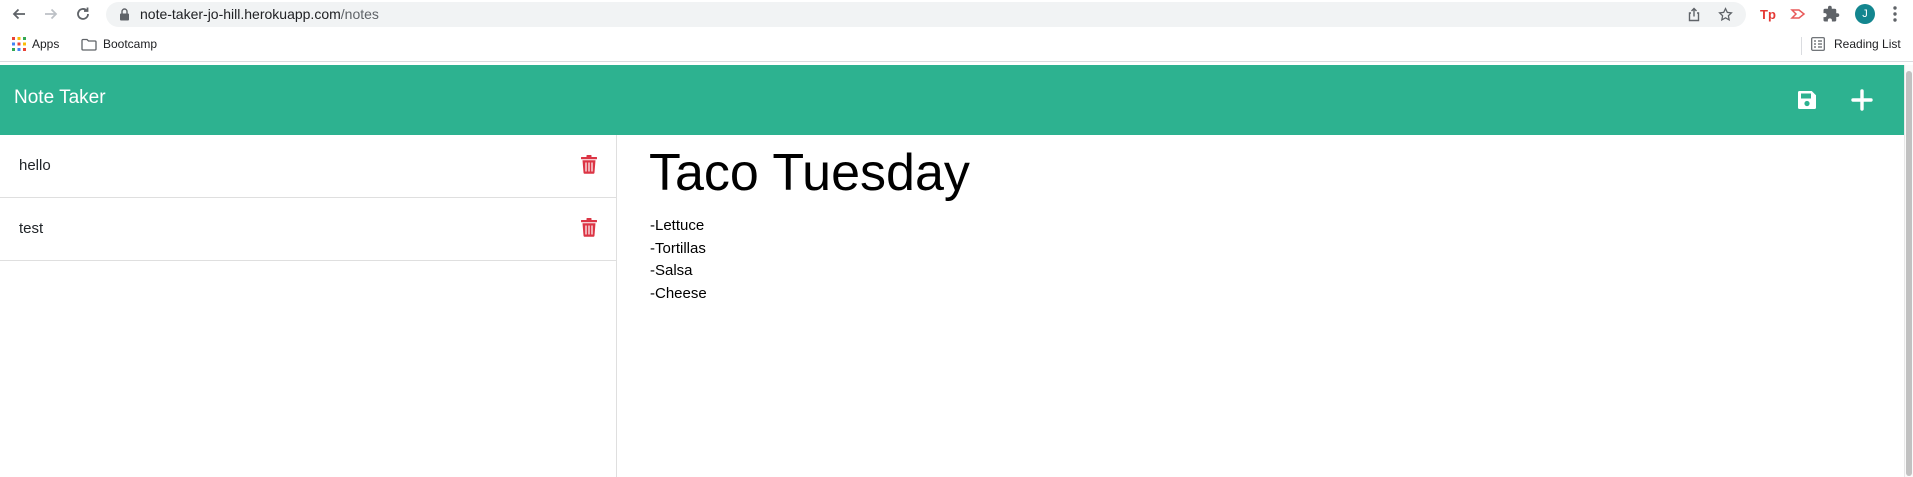  I want to click on url-text: note-taker-jo-hill.herokuapp.com/notes, so click(259, 14).